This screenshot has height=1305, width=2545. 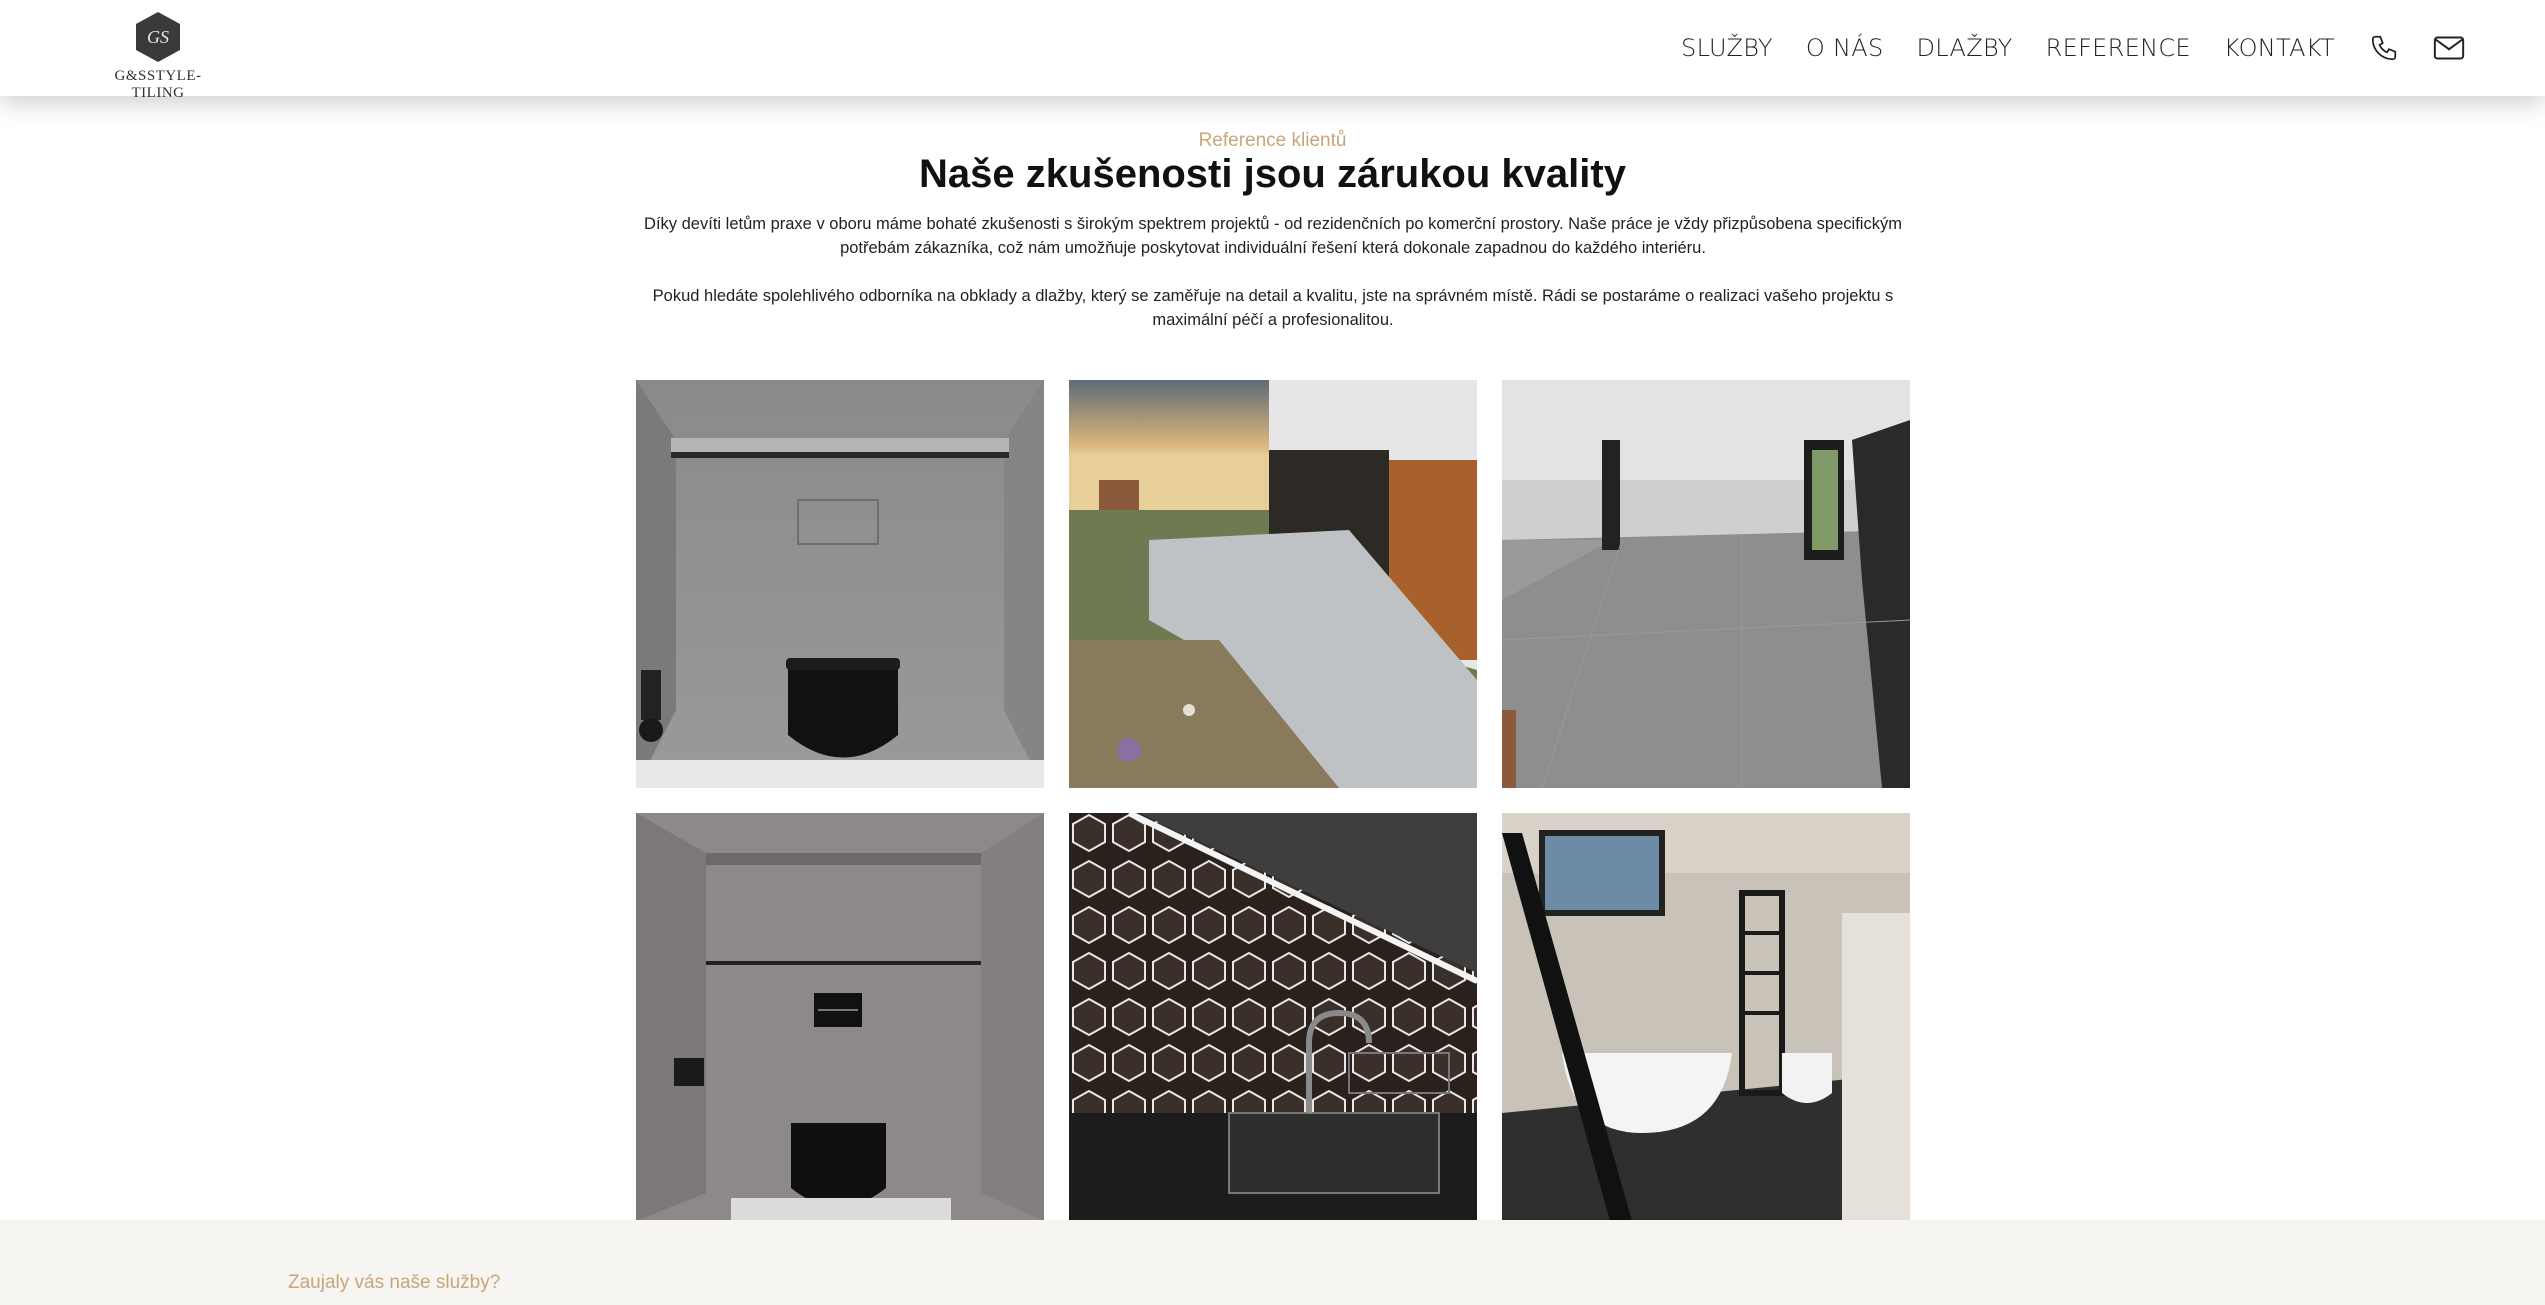 What do you see at coordinates (840, 584) in the screenshot?
I see `toilet-grey-tiles-photo` at bounding box center [840, 584].